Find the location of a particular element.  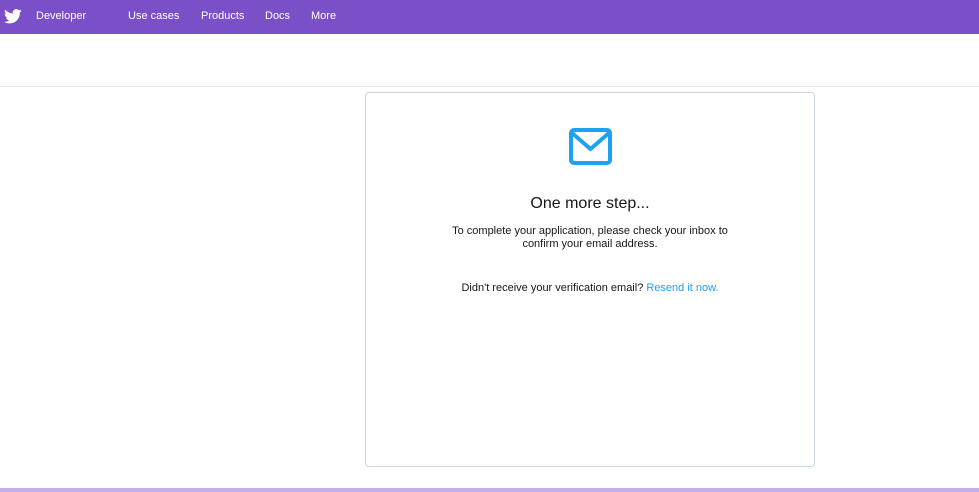

bottom-accent-bar is located at coordinates (489, 490).